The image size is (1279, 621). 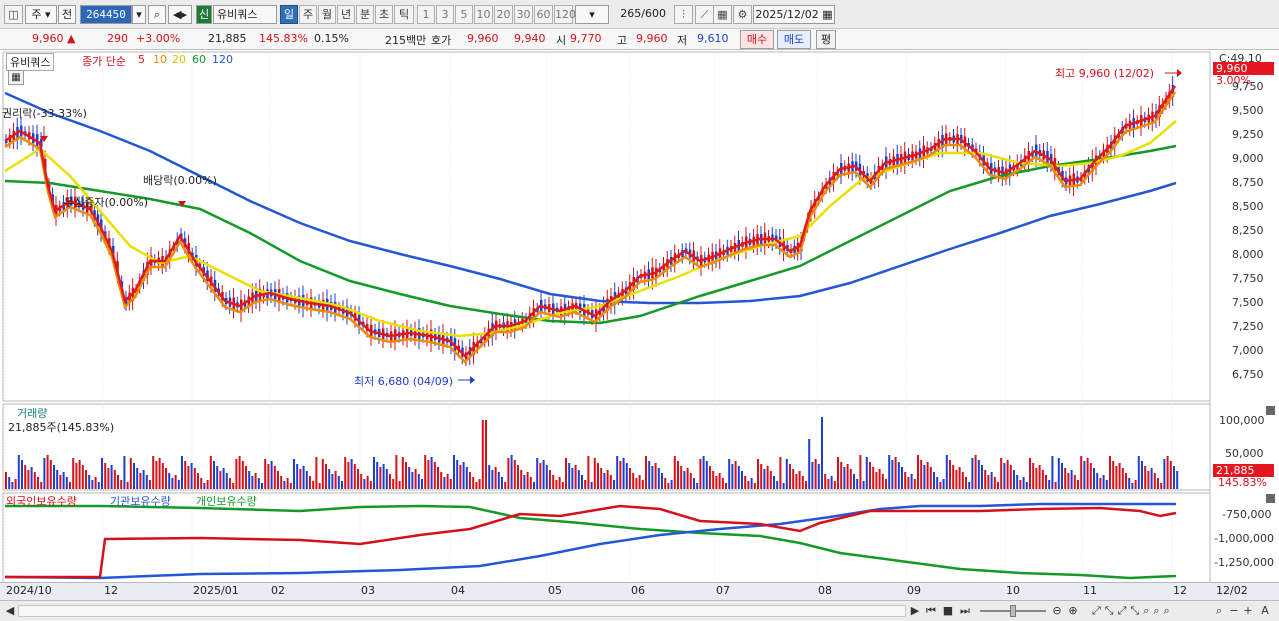 I want to click on zoom-slider-handle, so click(x=1013, y=611).